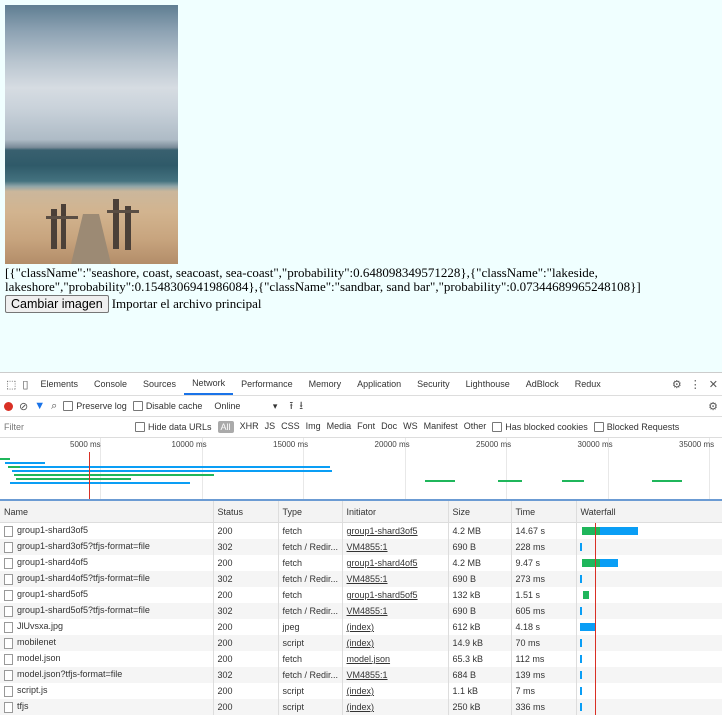 This screenshot has height=715, width=722. I want to click on blocked-cookies-checkbox: Has blocked cookies, so click(540, 427).